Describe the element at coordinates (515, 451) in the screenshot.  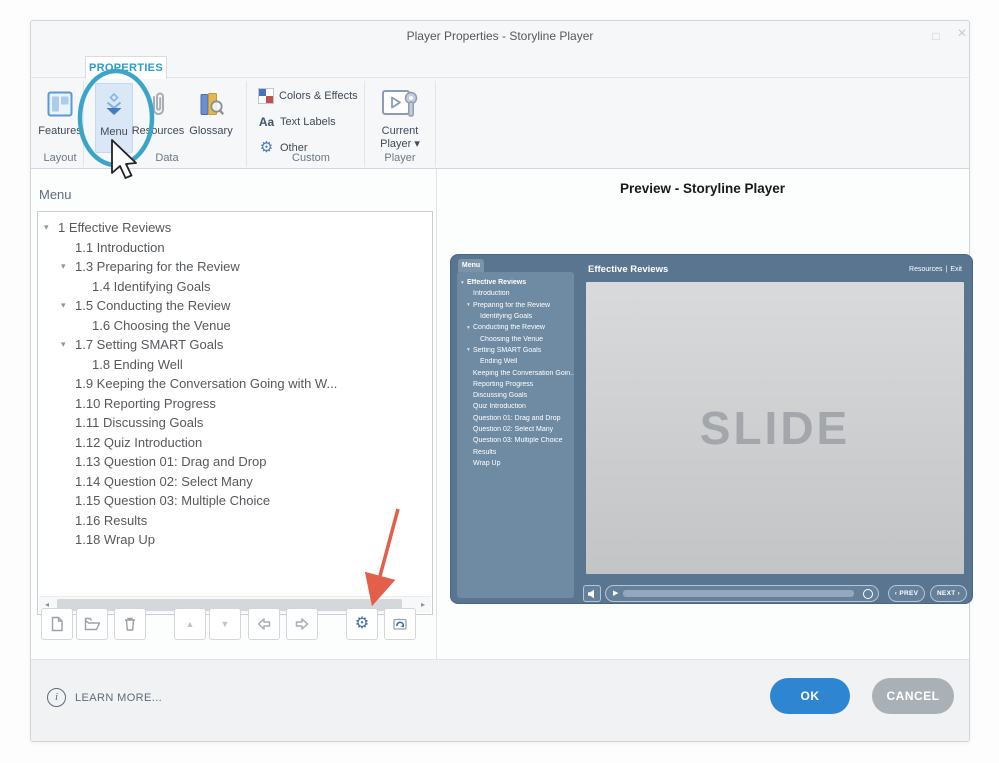
I see `player-sidebar-item: Results` at that location.